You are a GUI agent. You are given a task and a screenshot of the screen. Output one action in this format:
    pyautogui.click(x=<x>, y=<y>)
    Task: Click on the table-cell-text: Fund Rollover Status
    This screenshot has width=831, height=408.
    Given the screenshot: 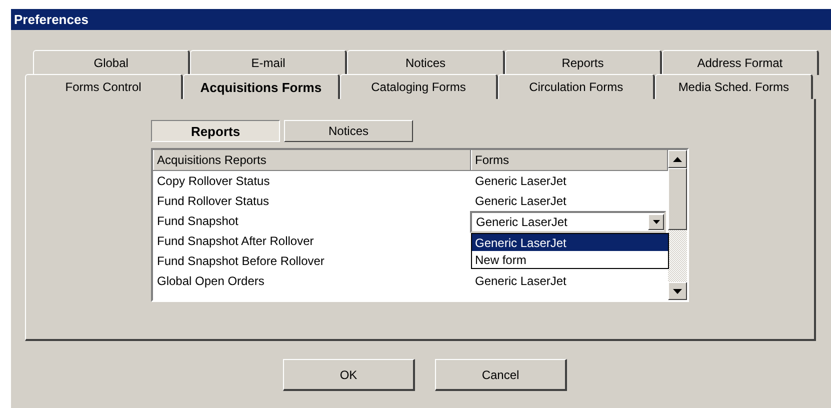 What is the action you would take?
    pyautogui.click(x=213, y=201)
    